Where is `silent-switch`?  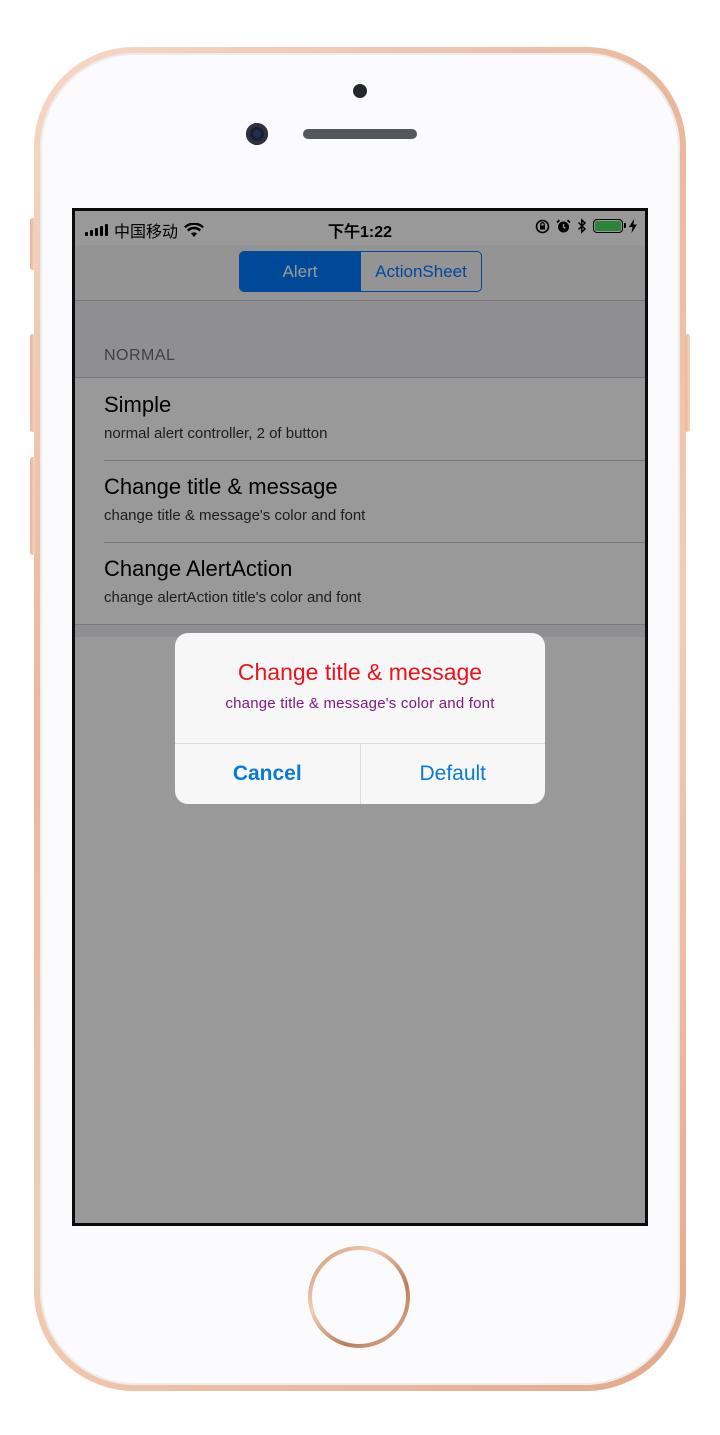
silent-switch is located at coordinates (32, 244).